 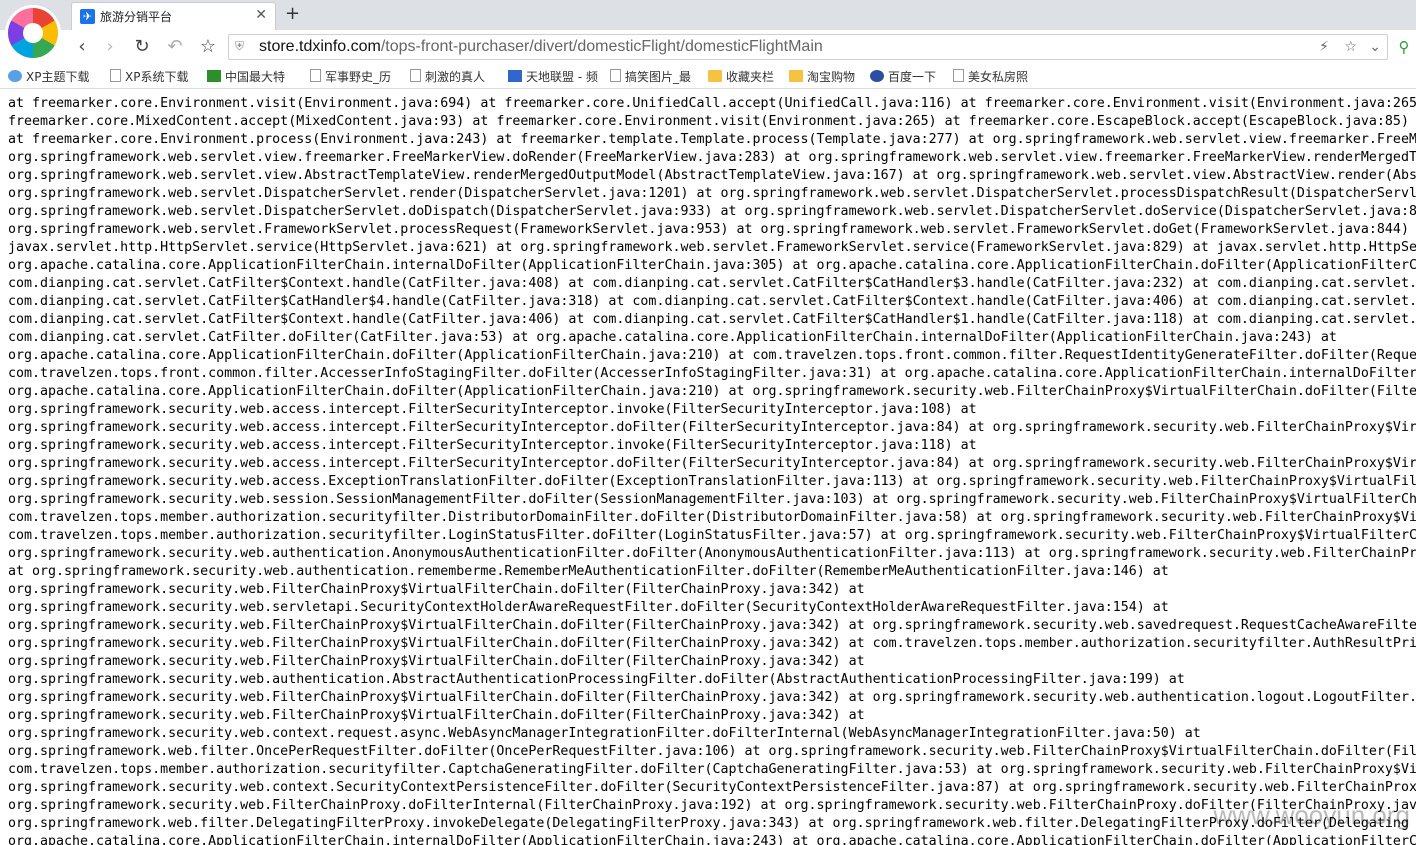 I want to click on bookmark-label: 军事野史_历, so click(x=358, y=77).